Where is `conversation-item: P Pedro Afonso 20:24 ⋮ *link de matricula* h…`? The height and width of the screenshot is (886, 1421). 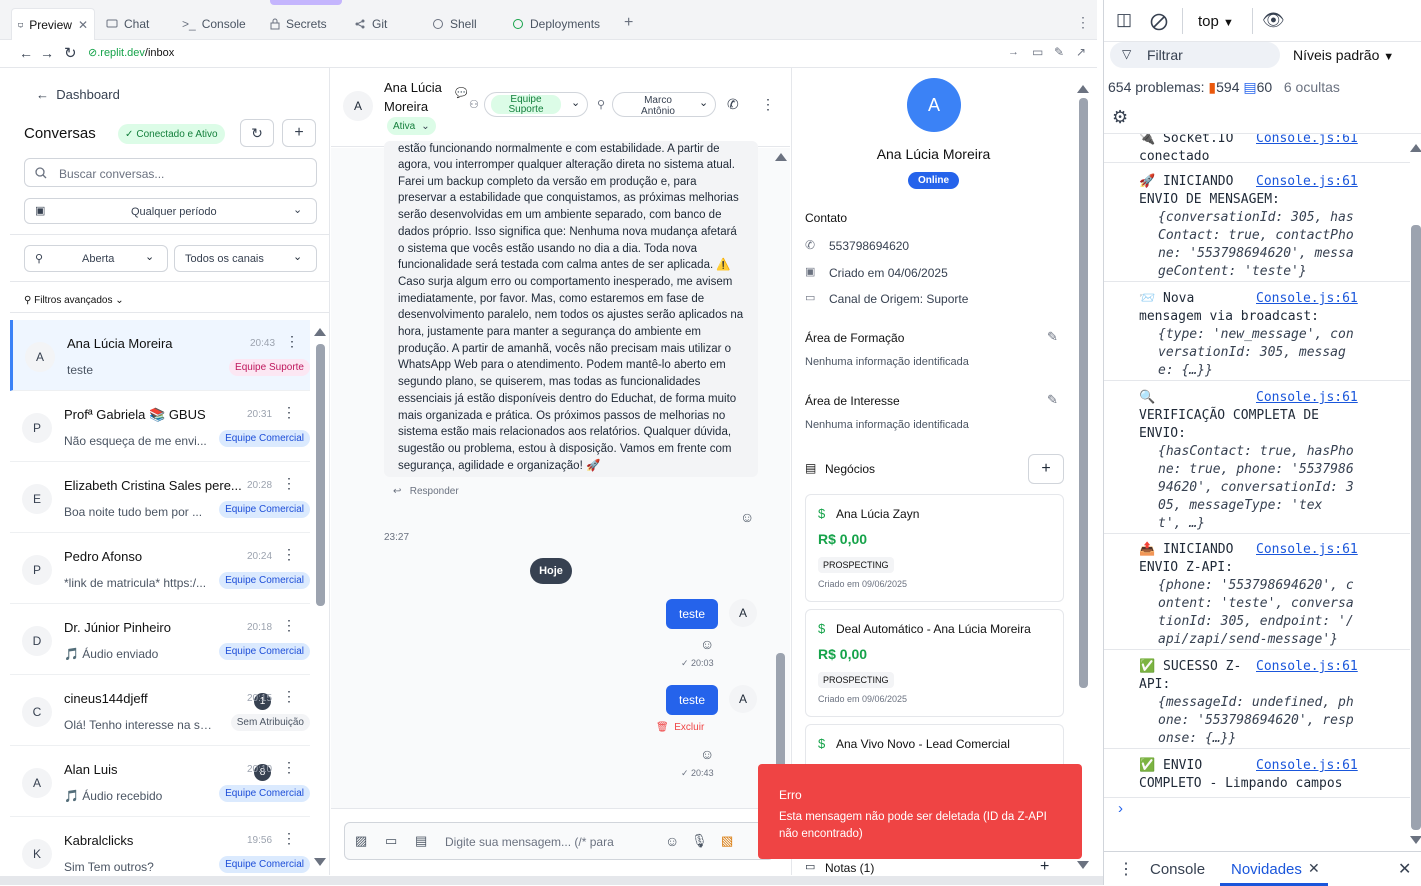
conversation-item: P Pedro Afonso 20:24 ⋮ *link de matricula* h… is located at coordinates (160, 568).